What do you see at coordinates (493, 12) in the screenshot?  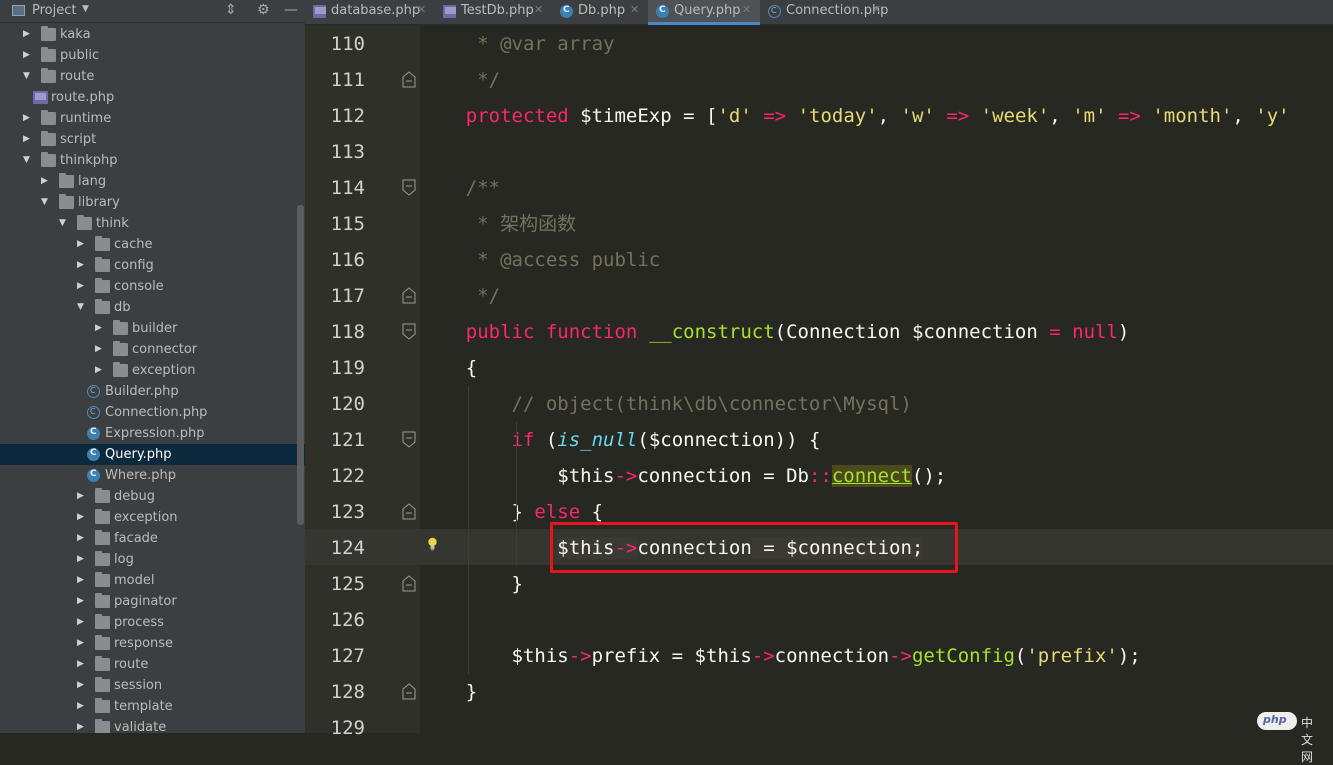 I see `editor-tab: TestDb.php ✕` at bounding box center [493, 12].